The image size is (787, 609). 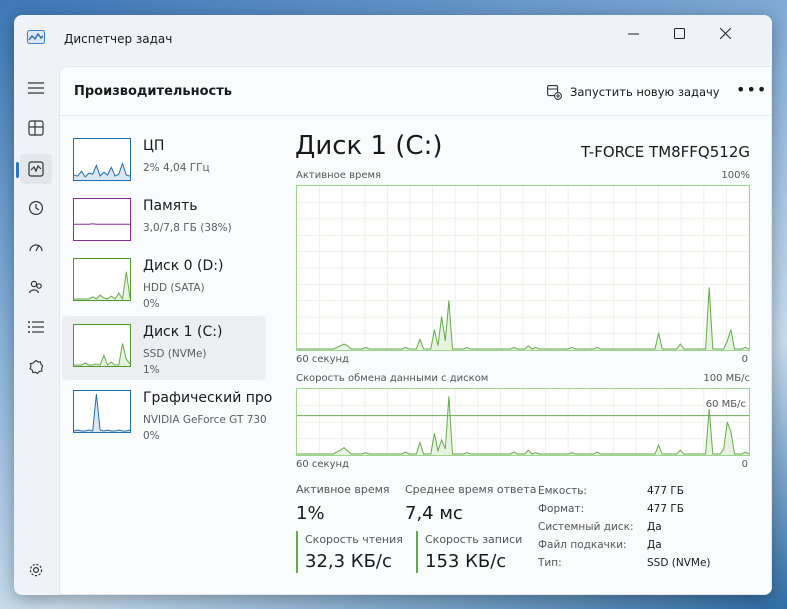 What do you see at coordinates (208, 398) in the screenshot?
I see `resource-name: Графический про` at bounding box center [208, 398].